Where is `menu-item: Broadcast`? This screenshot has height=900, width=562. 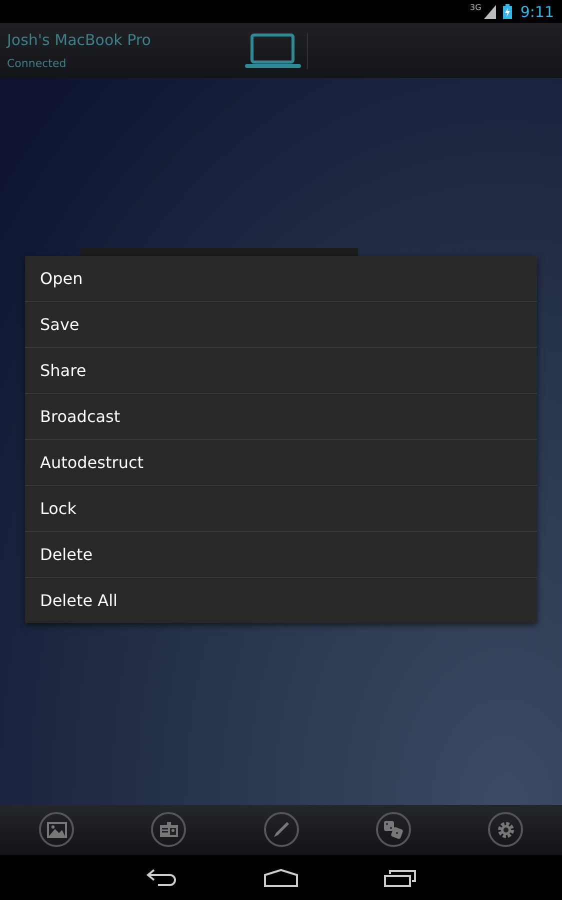 menu-item: Broadcast is located at coordinates (281, 417).